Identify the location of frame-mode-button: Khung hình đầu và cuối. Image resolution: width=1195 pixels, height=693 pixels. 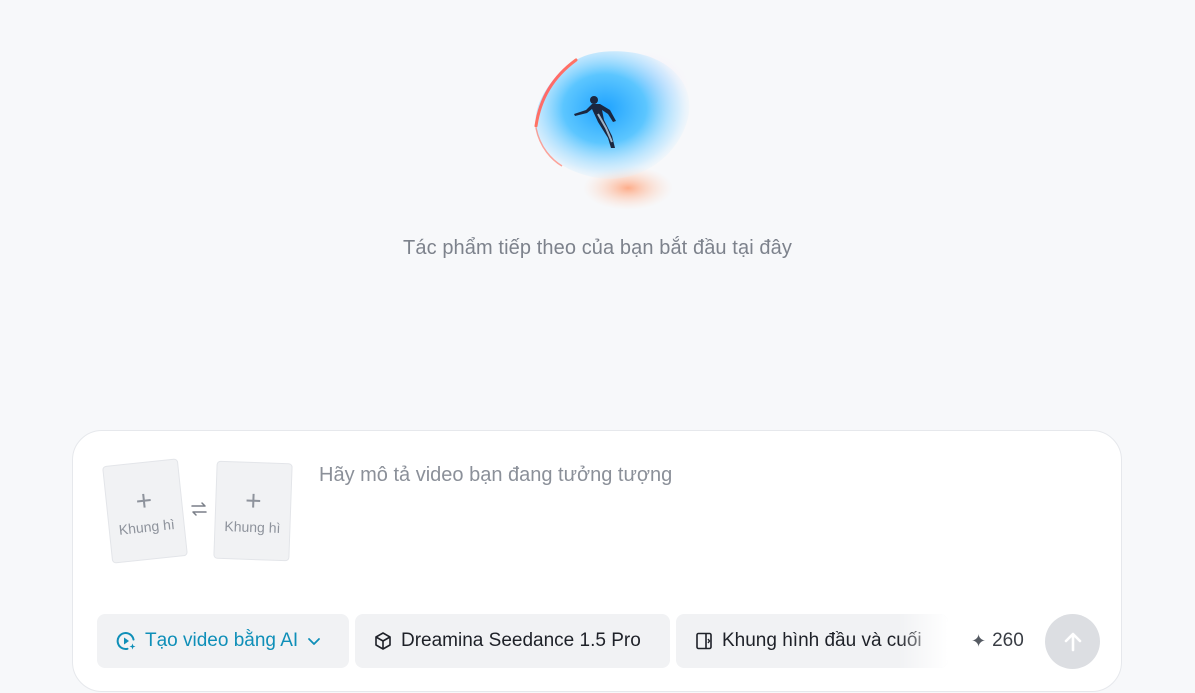
(812, 641).